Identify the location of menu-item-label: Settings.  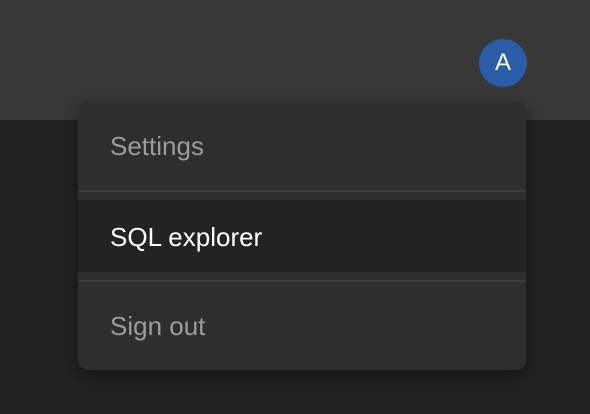
(157, 146).